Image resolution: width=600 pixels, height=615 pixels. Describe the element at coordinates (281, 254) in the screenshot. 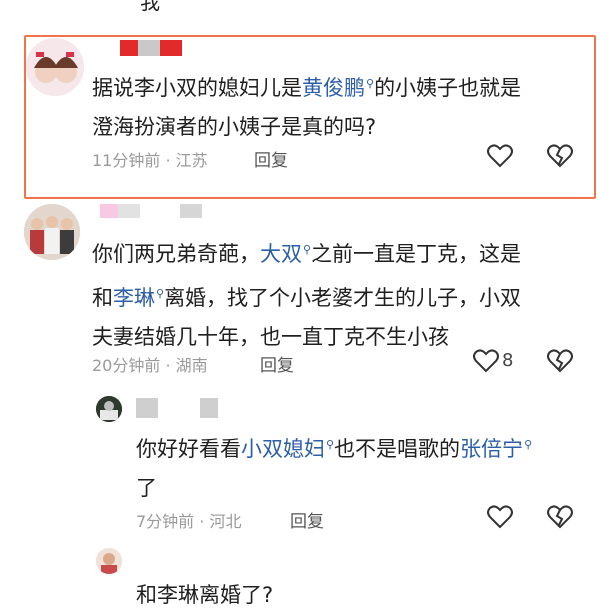

I see `mention-link: 大双` at that location.